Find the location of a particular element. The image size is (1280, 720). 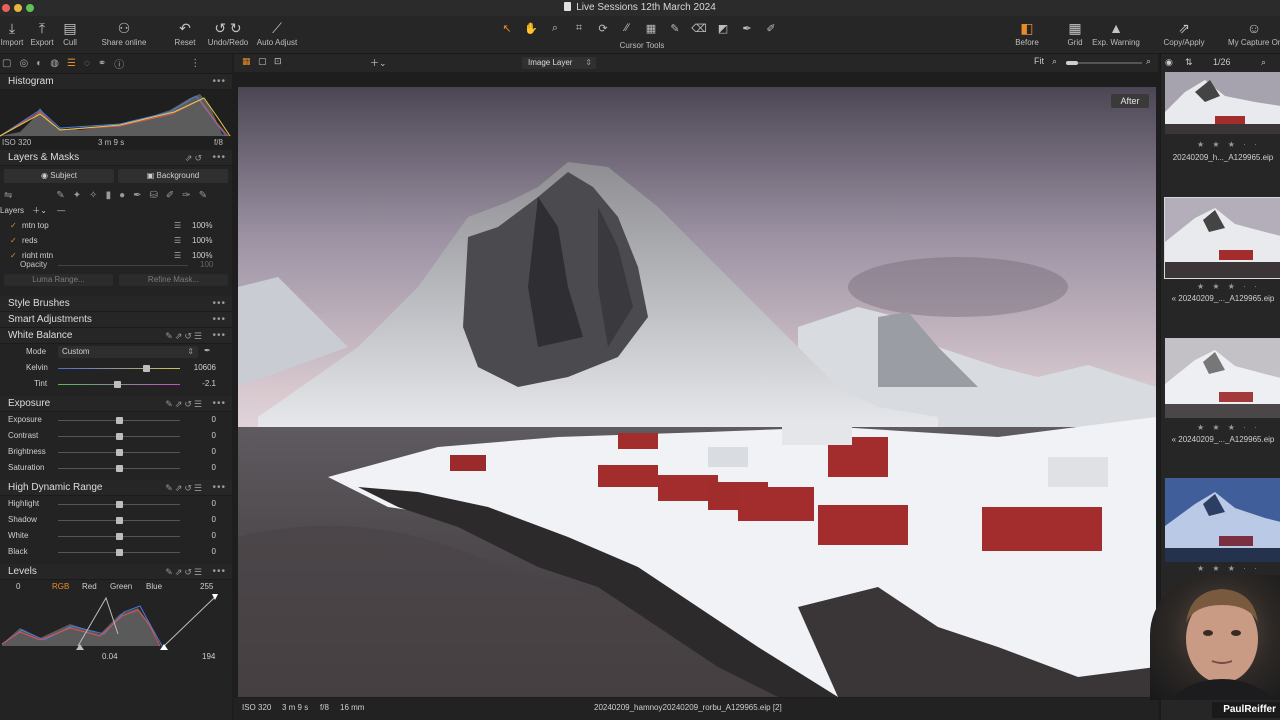

style-brushes-header: Style Brushes ••• is located at coordinates (116, 304).